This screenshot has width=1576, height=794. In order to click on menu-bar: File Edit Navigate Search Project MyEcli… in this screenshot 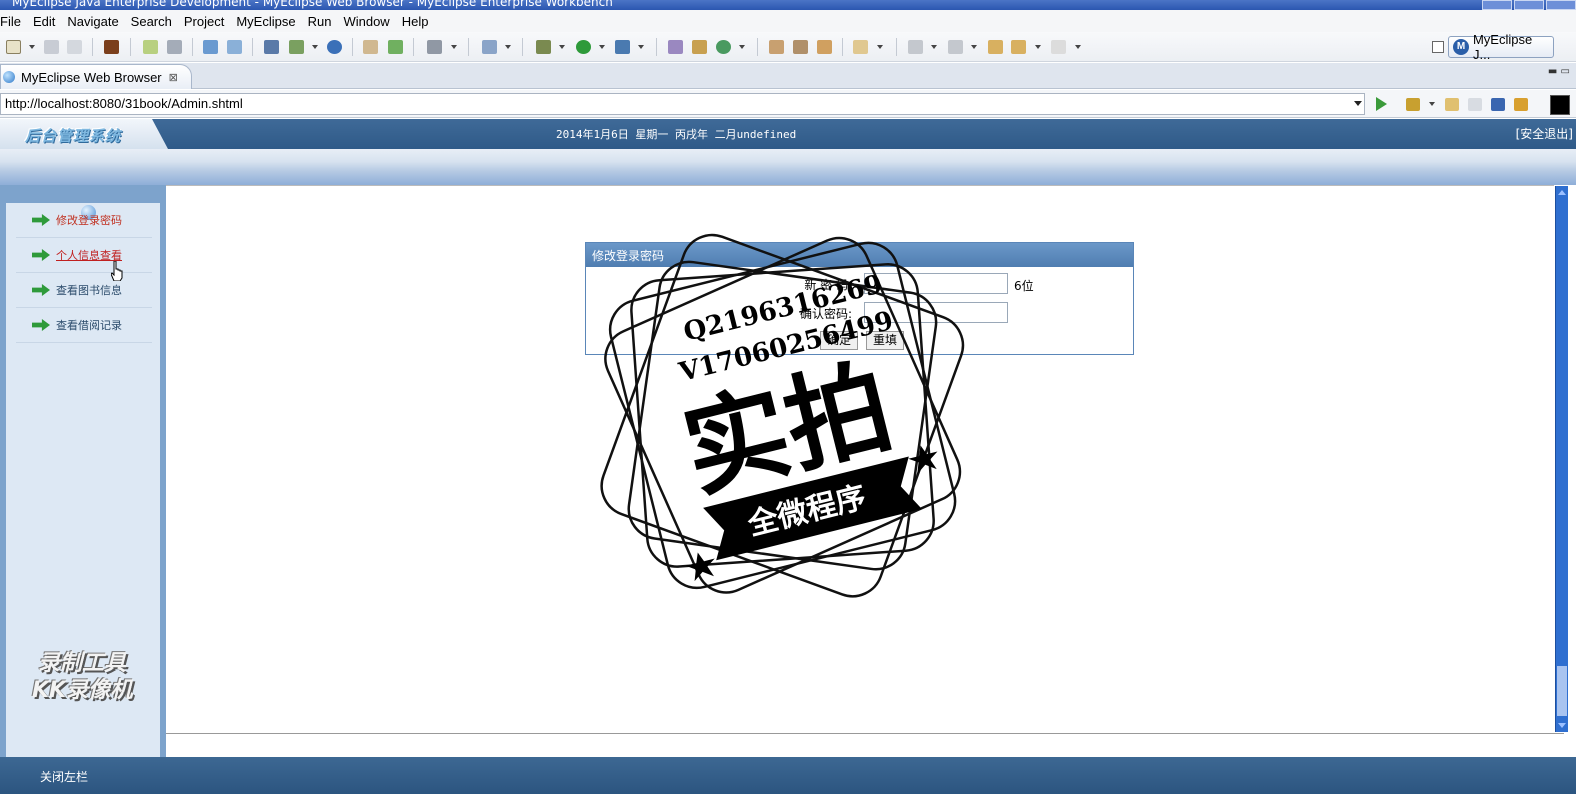, I will do `click(788, 21)`.